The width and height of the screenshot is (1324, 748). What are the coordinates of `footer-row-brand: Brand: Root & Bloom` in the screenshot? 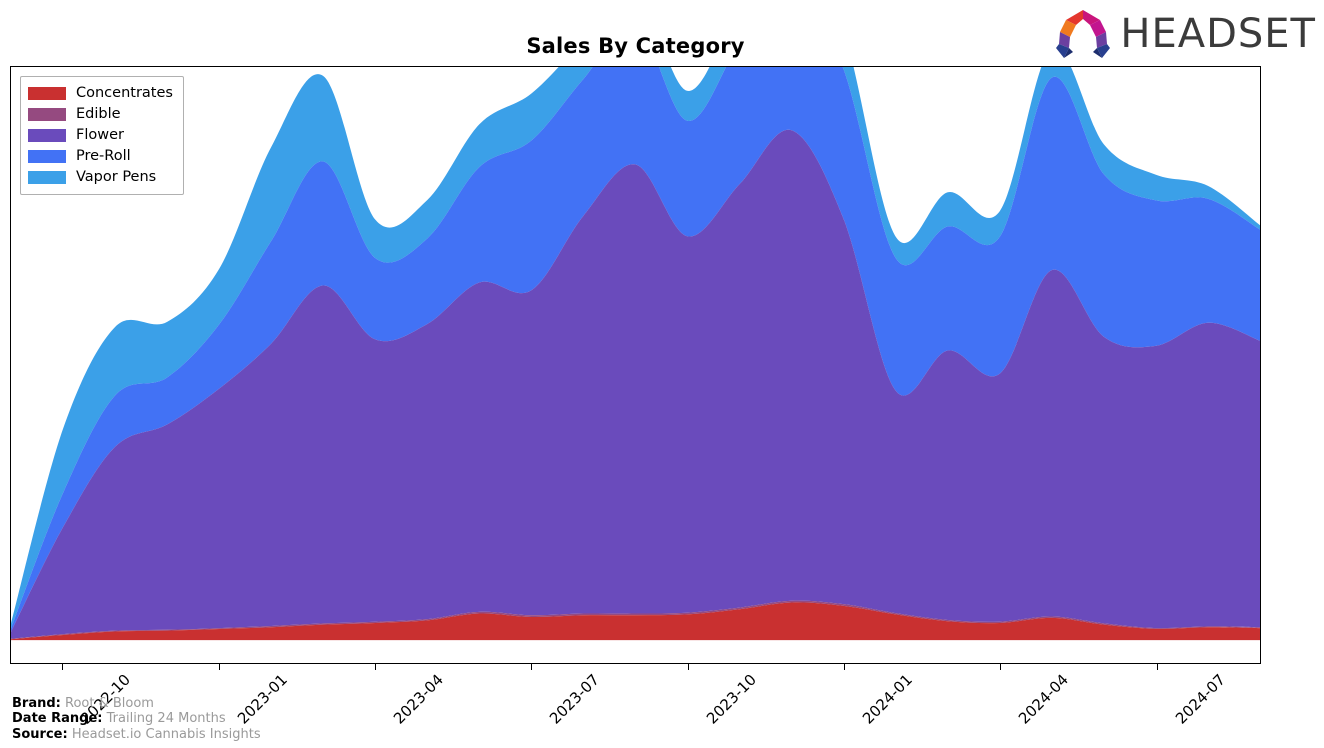 It's located at (136, 704).